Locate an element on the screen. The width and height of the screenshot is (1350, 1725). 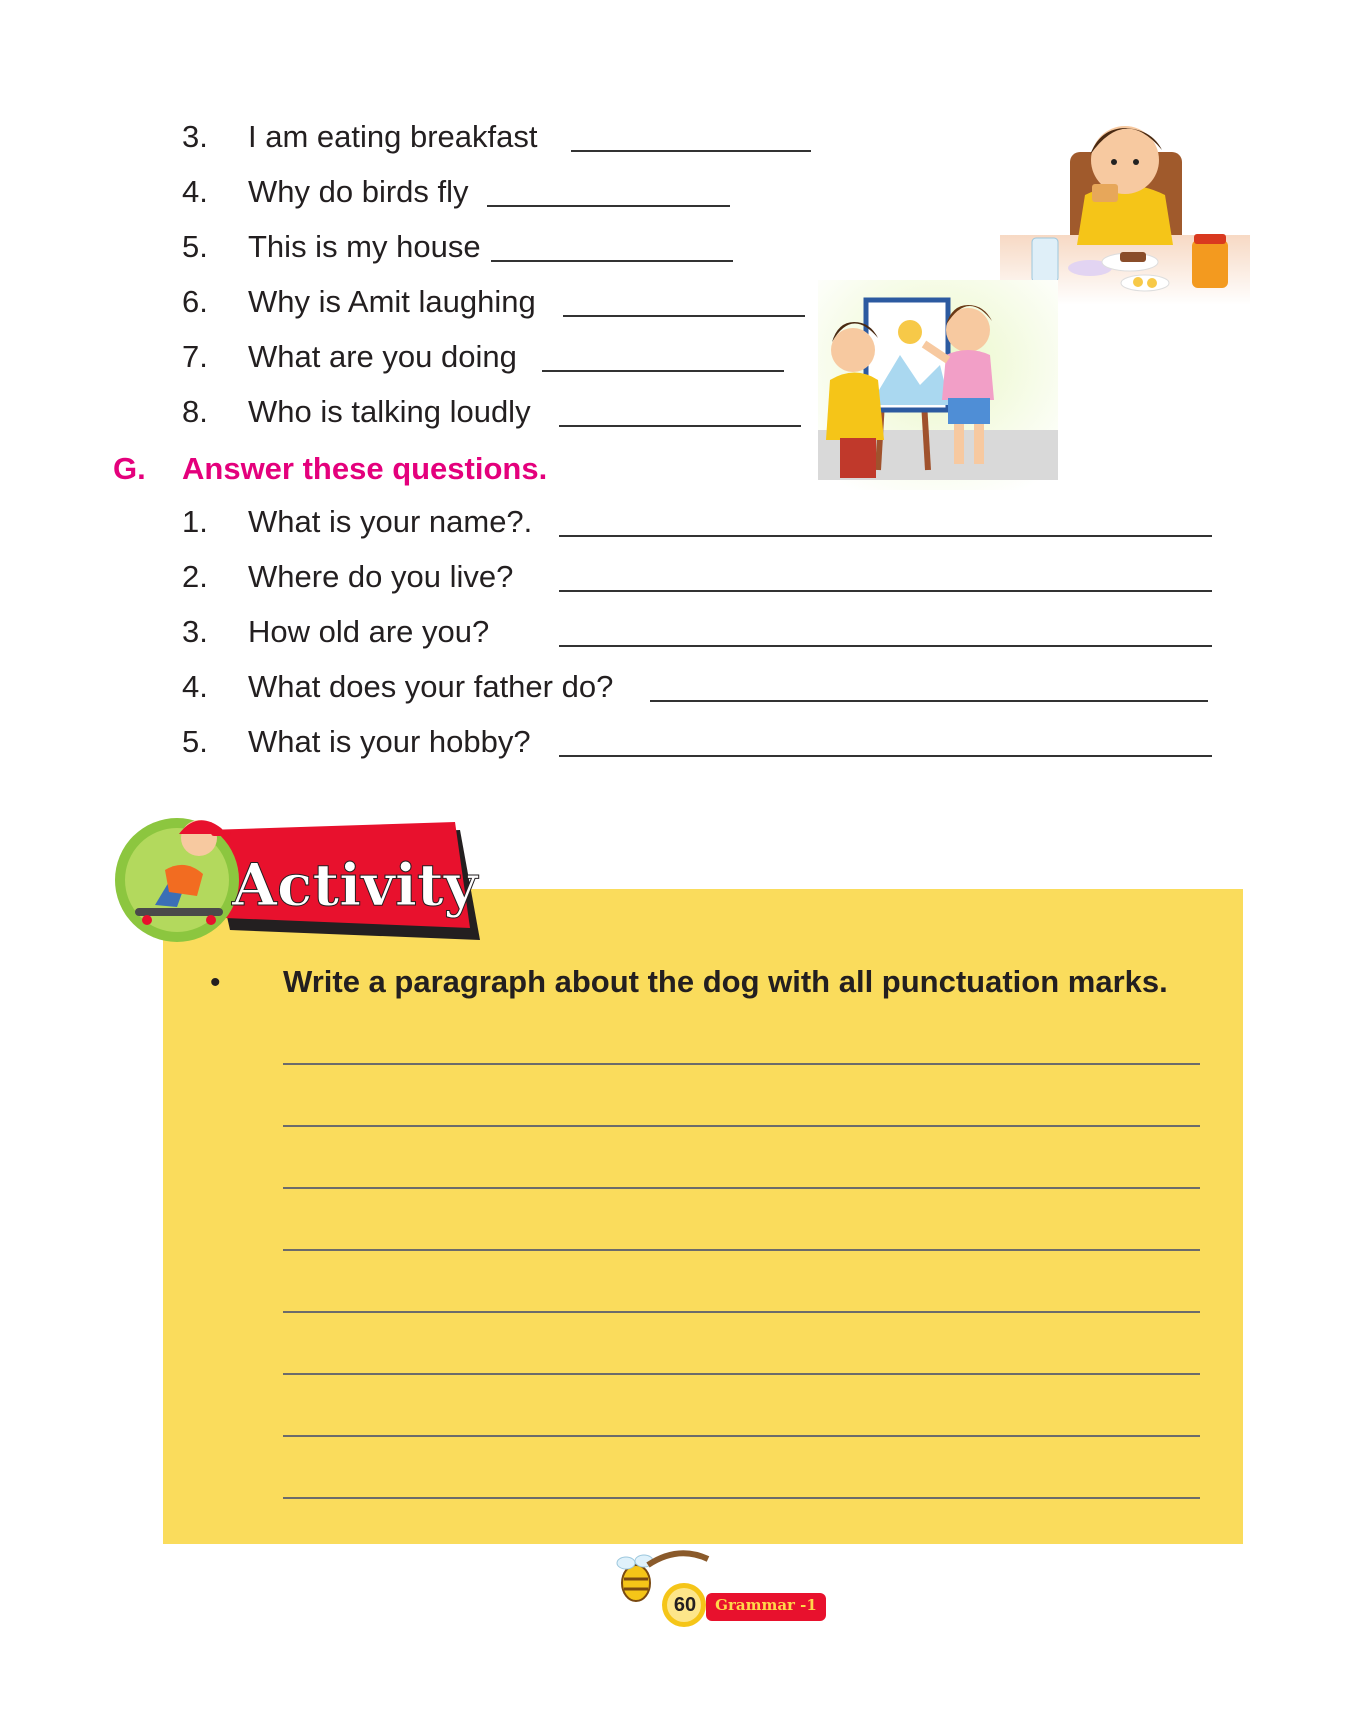
question-text: This is my house is located at coordinates (364, 246).